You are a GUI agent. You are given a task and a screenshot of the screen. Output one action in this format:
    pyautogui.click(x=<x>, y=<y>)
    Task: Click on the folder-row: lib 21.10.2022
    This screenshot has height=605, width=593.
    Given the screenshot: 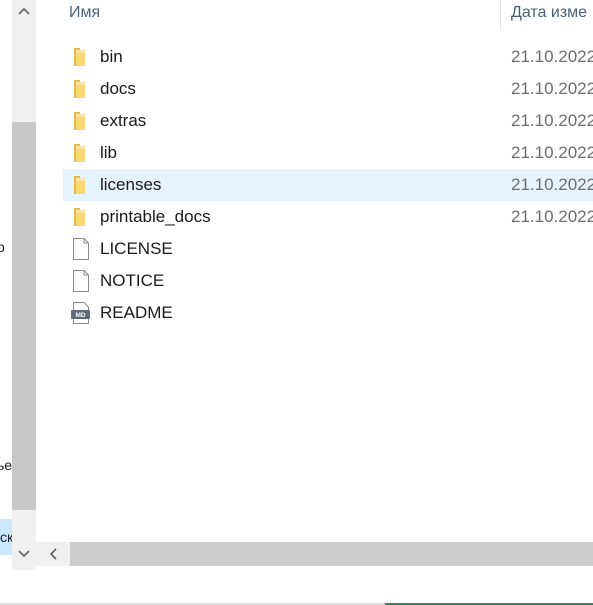 What is the action you would take?
    pyautogui.click(x=314, y=153)
    